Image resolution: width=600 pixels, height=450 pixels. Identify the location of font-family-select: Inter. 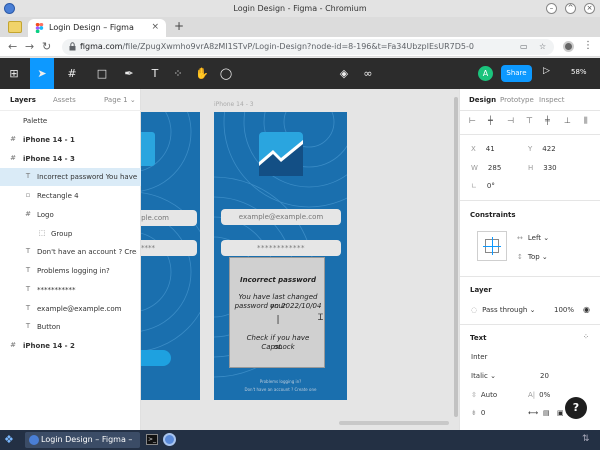
(479, 357).